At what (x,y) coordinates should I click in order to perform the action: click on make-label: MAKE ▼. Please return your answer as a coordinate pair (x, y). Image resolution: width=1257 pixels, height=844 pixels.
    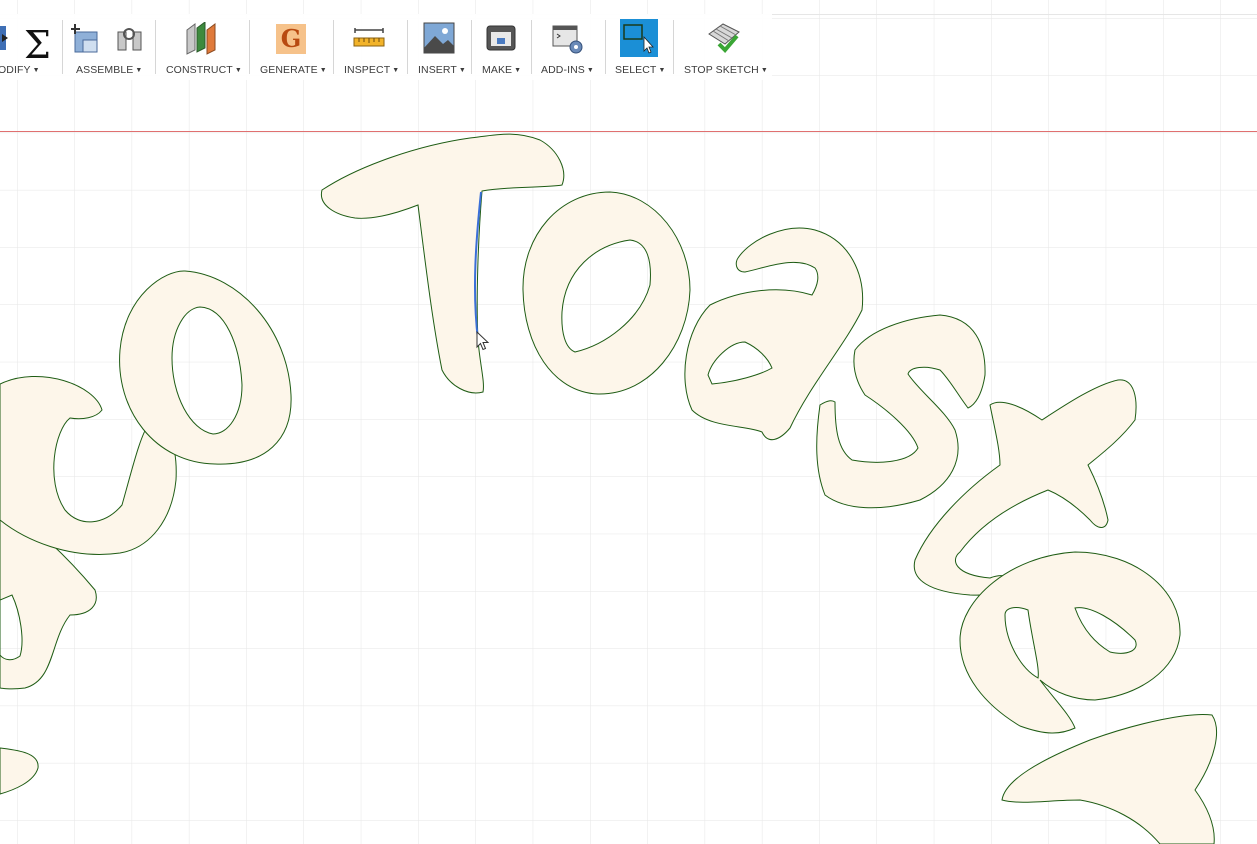
    Looking at the image, I should click on (501, 70).